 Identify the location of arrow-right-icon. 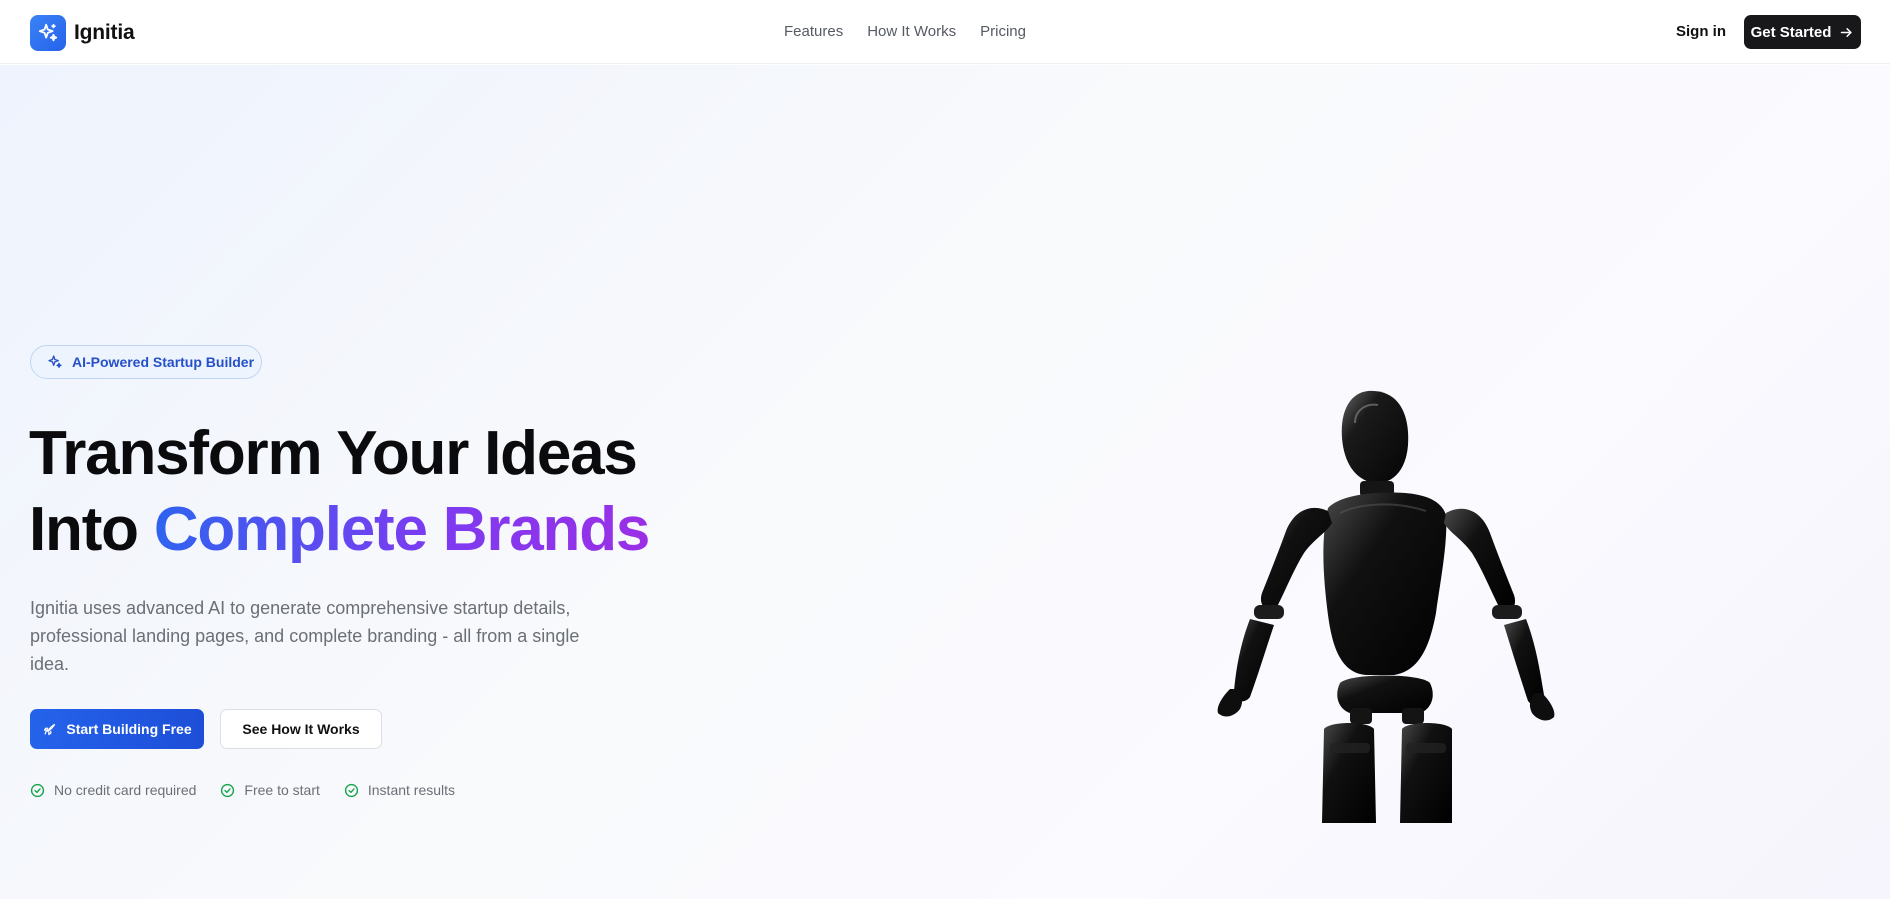
(1847, 32).